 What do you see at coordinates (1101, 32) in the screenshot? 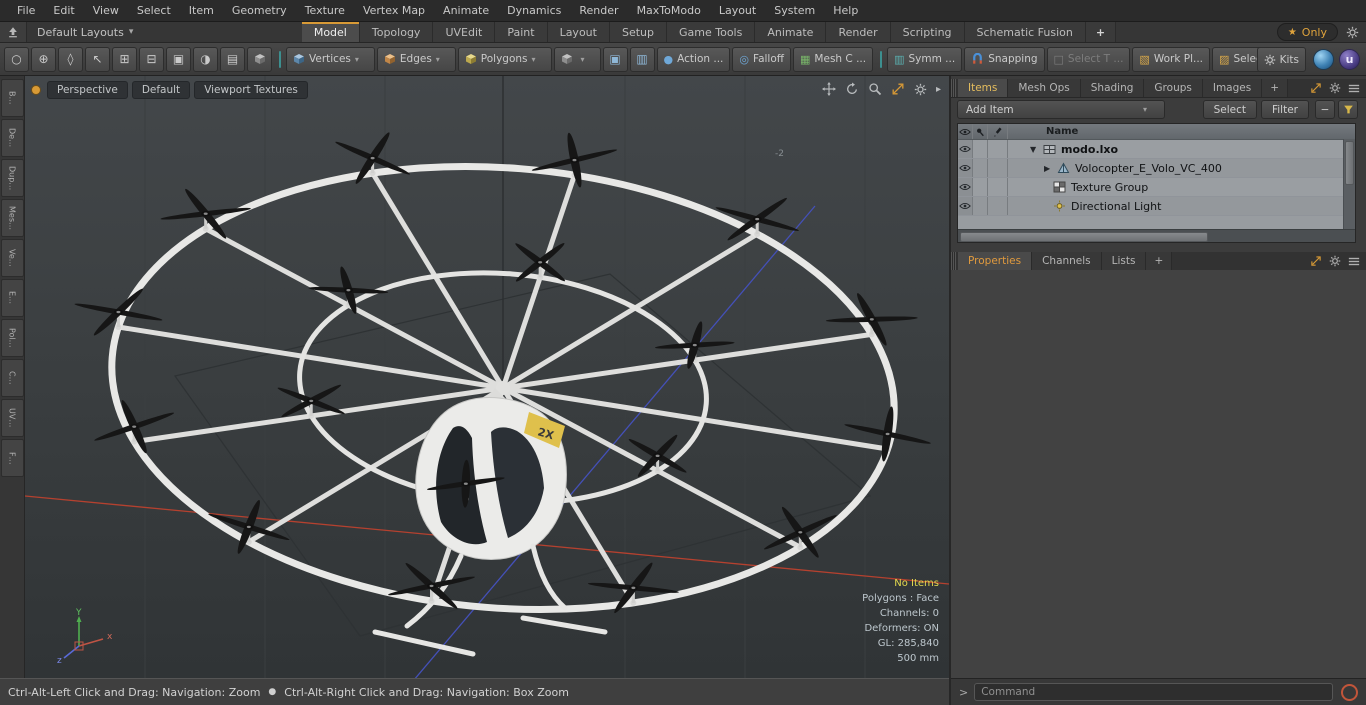
I see `add-workspace-tab-button: +` at bounding box center [1101, 32].